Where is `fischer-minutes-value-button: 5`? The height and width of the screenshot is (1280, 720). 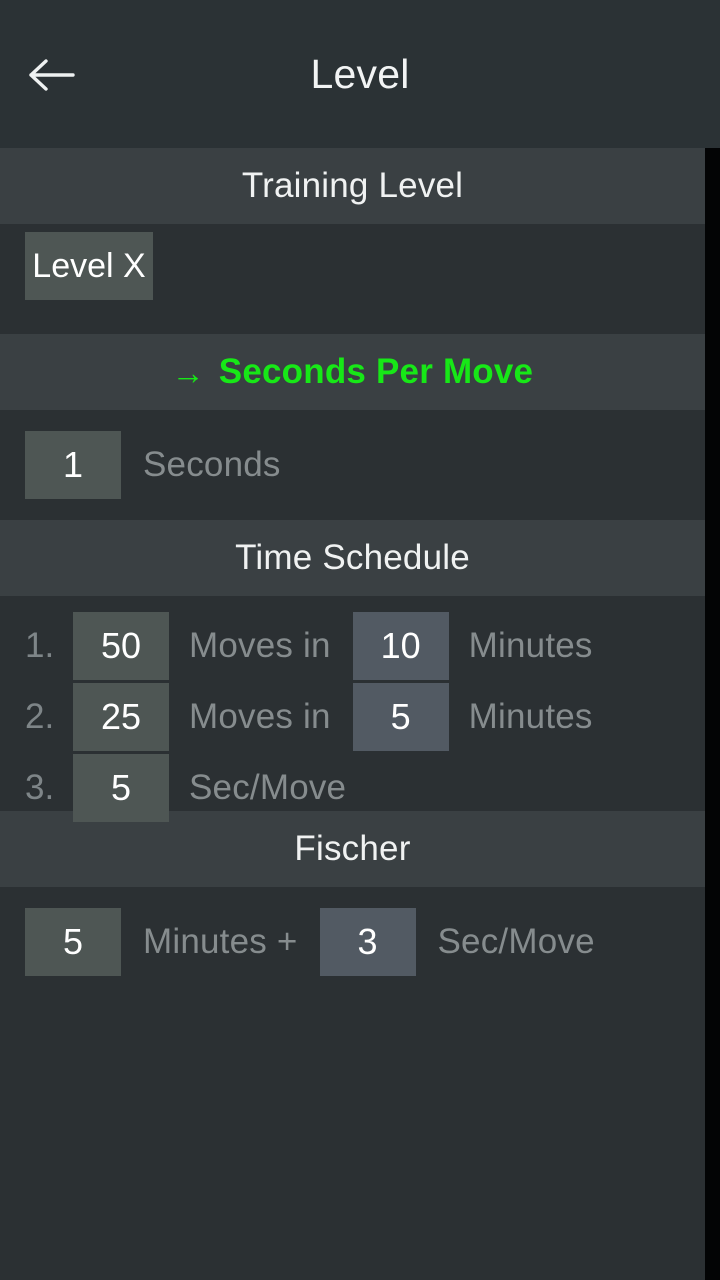
fischer-minutes-value-button: 5 is located at coordinates (73, 942).